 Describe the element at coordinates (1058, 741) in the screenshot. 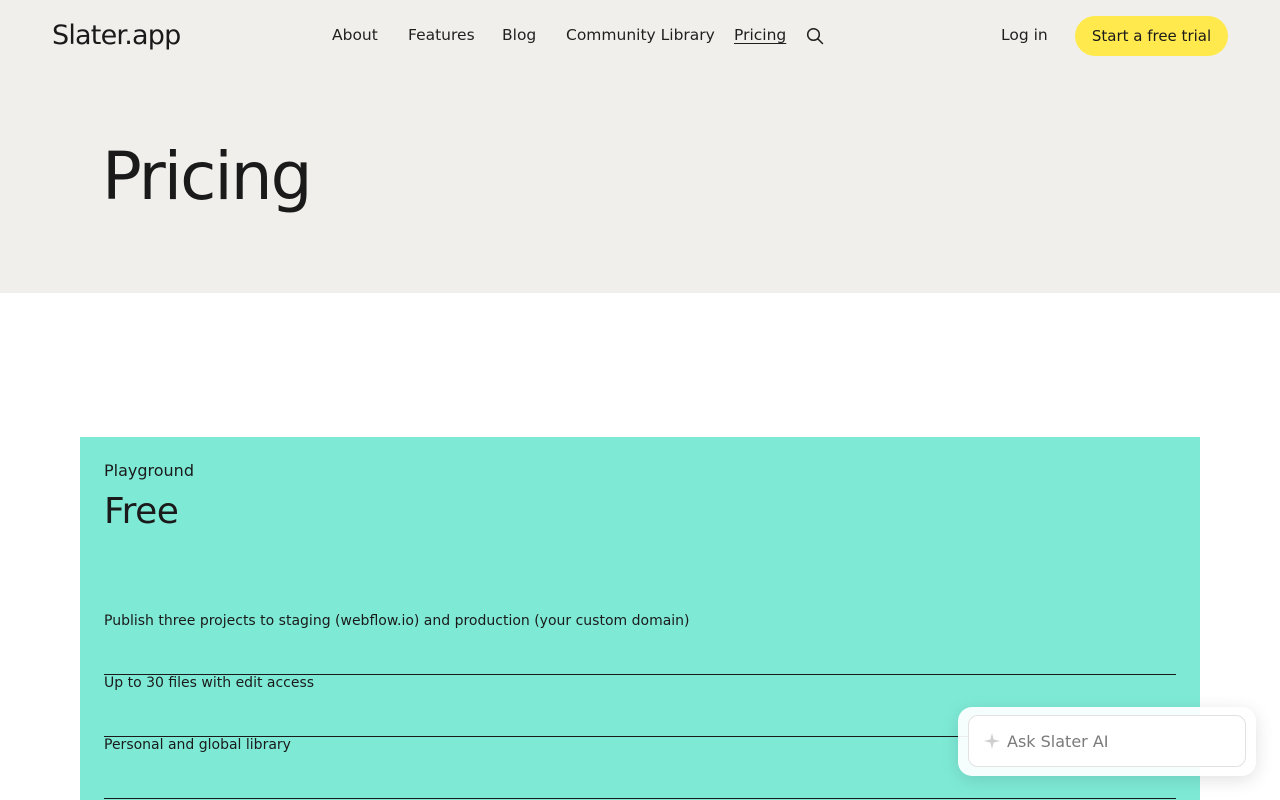

I see `ask-ai-placeholder: Ask Slater AI` at that location.